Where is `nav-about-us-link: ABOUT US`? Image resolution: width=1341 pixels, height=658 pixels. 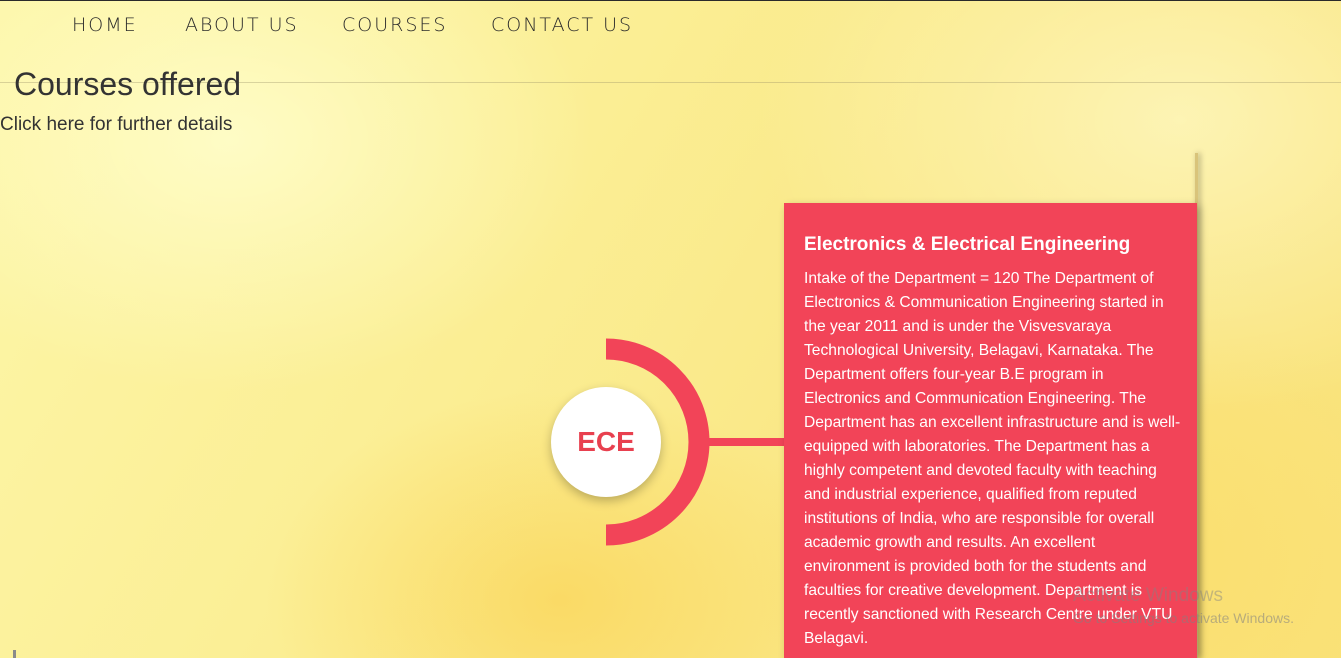
nav-about-us-link: ABOUT US is located at coordinates (242, 25).